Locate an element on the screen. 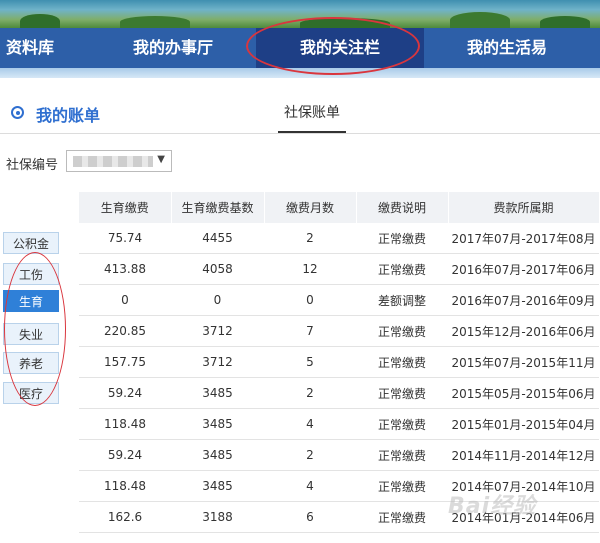 The height and width of the screenshot is (543, 600). table-cell: 2015年01月-2015年04月 is located at coordinates (523, 424).